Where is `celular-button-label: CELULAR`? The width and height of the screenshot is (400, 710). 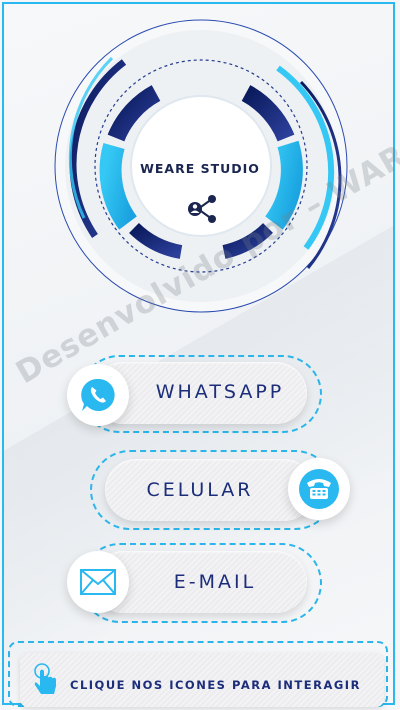
celular-button-label: CELULAR is located at coordinates (200, 490).